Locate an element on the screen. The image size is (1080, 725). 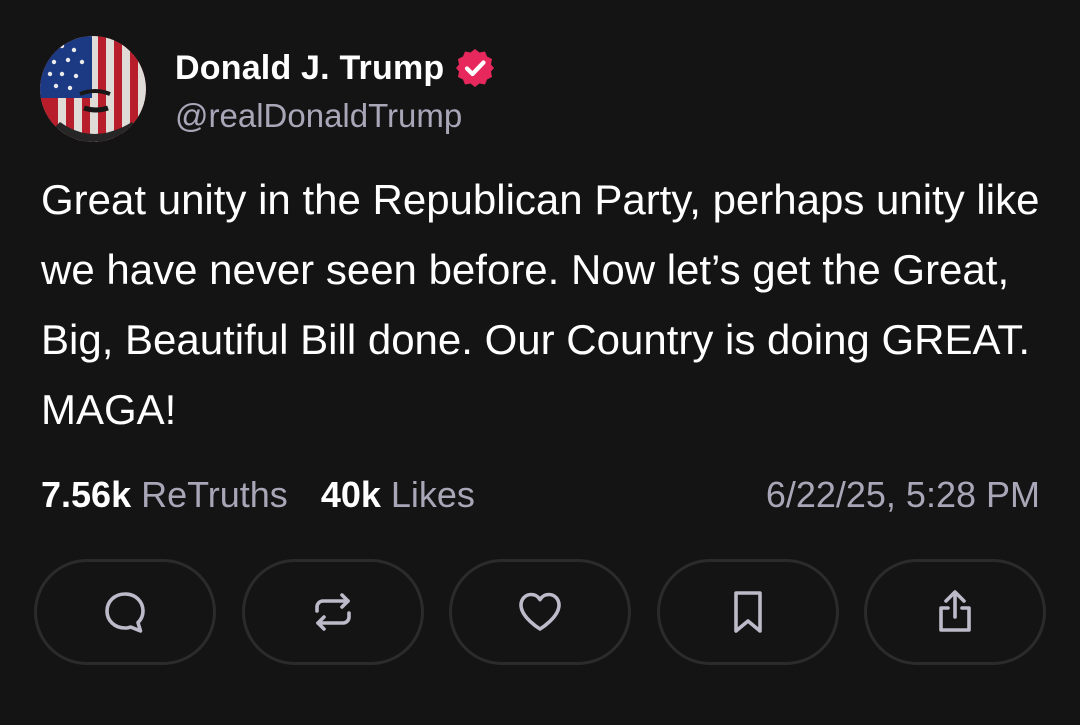
heart-icon is located at coordinates (540, 611).